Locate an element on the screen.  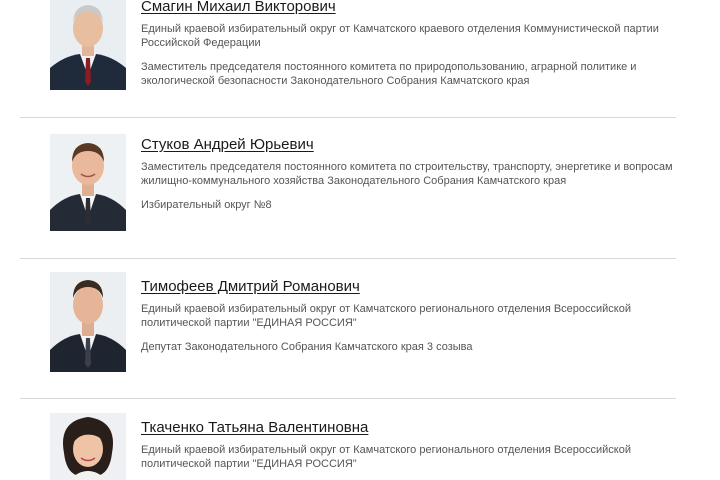
portrait-young-man-icon is located at coordinates (88, 322).